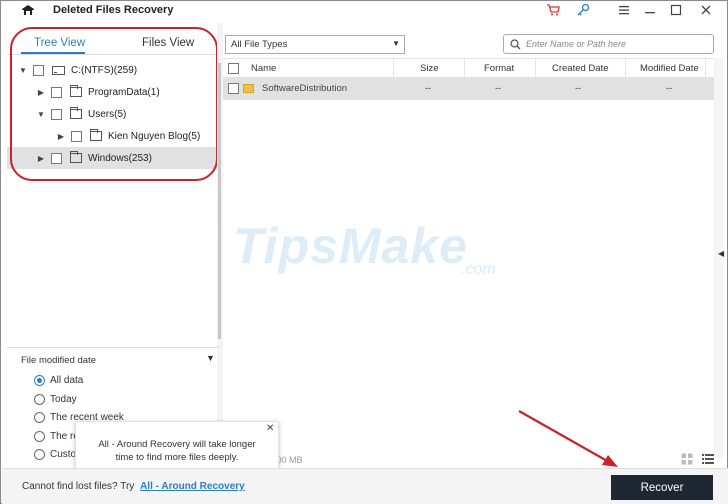 This screenshot has width=728, height=504. What do you see at coordinates (192, 486) in the screenshot?
I see `all-around-recovery-link: All - Around Recovery` at bounding box center [192, 486].